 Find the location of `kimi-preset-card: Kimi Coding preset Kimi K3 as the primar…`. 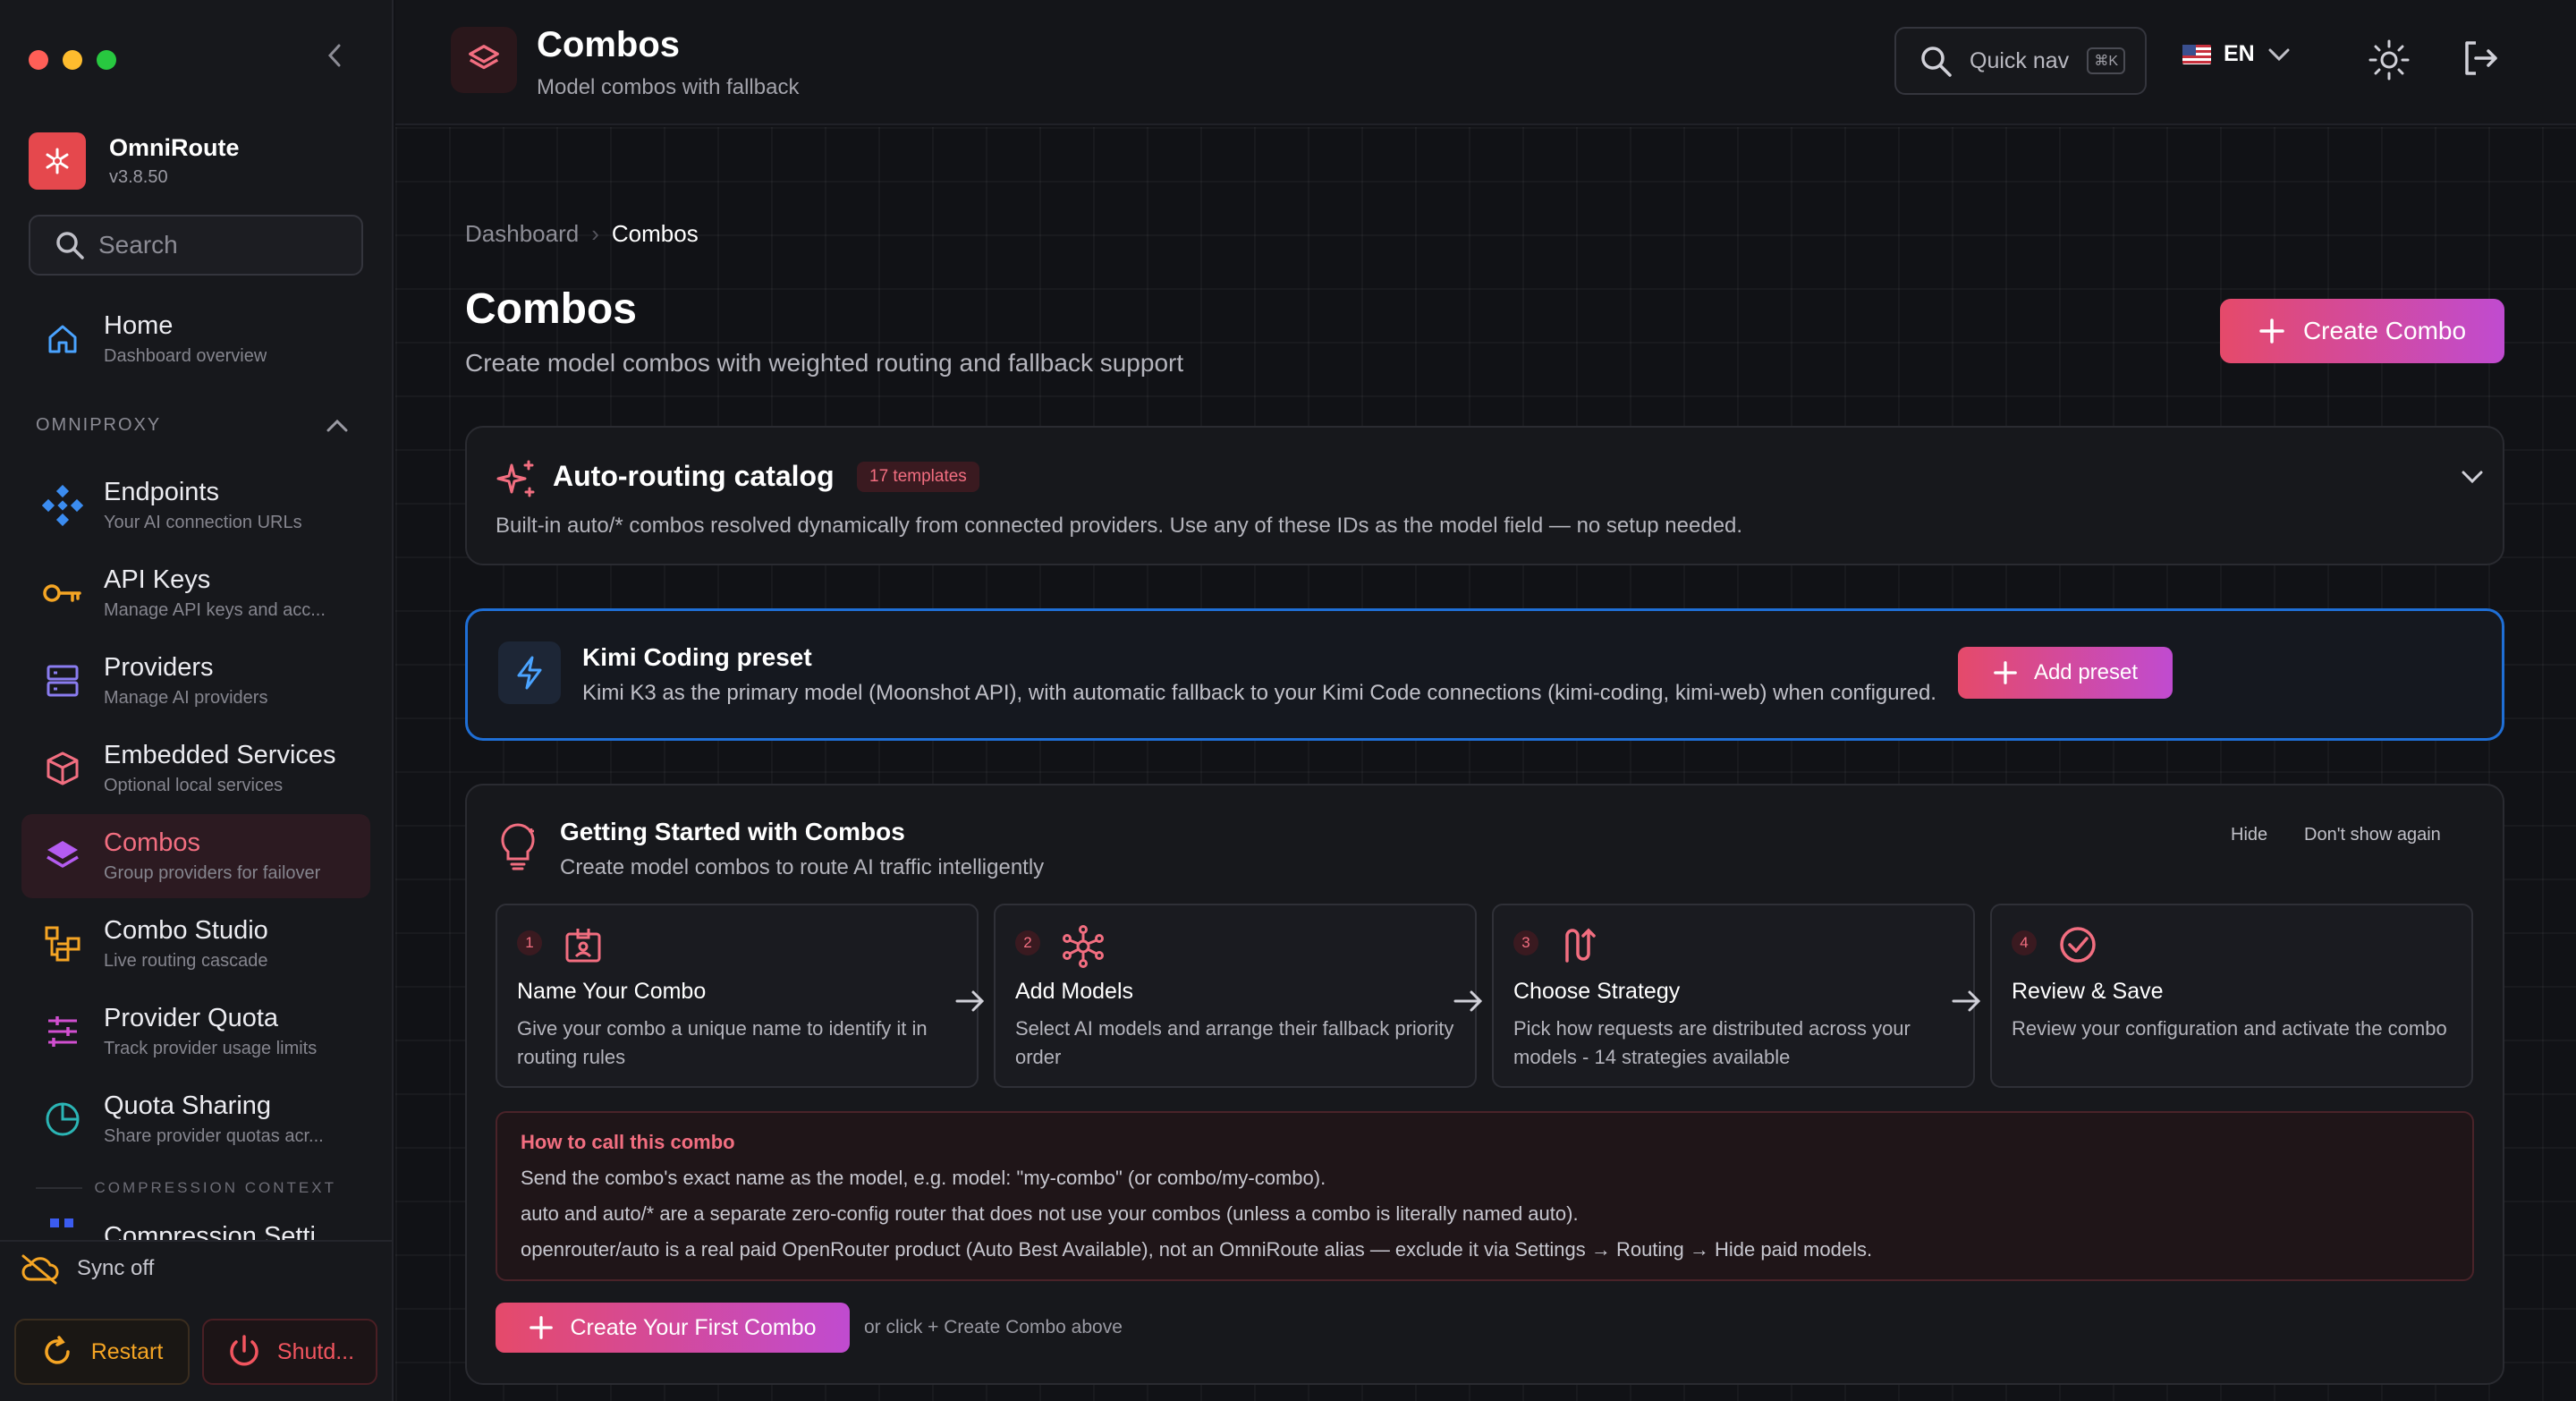

kimi-preset-card: Kimi Coding preset Kimi K3 as the primar… is located at coordinates (1484, 674).